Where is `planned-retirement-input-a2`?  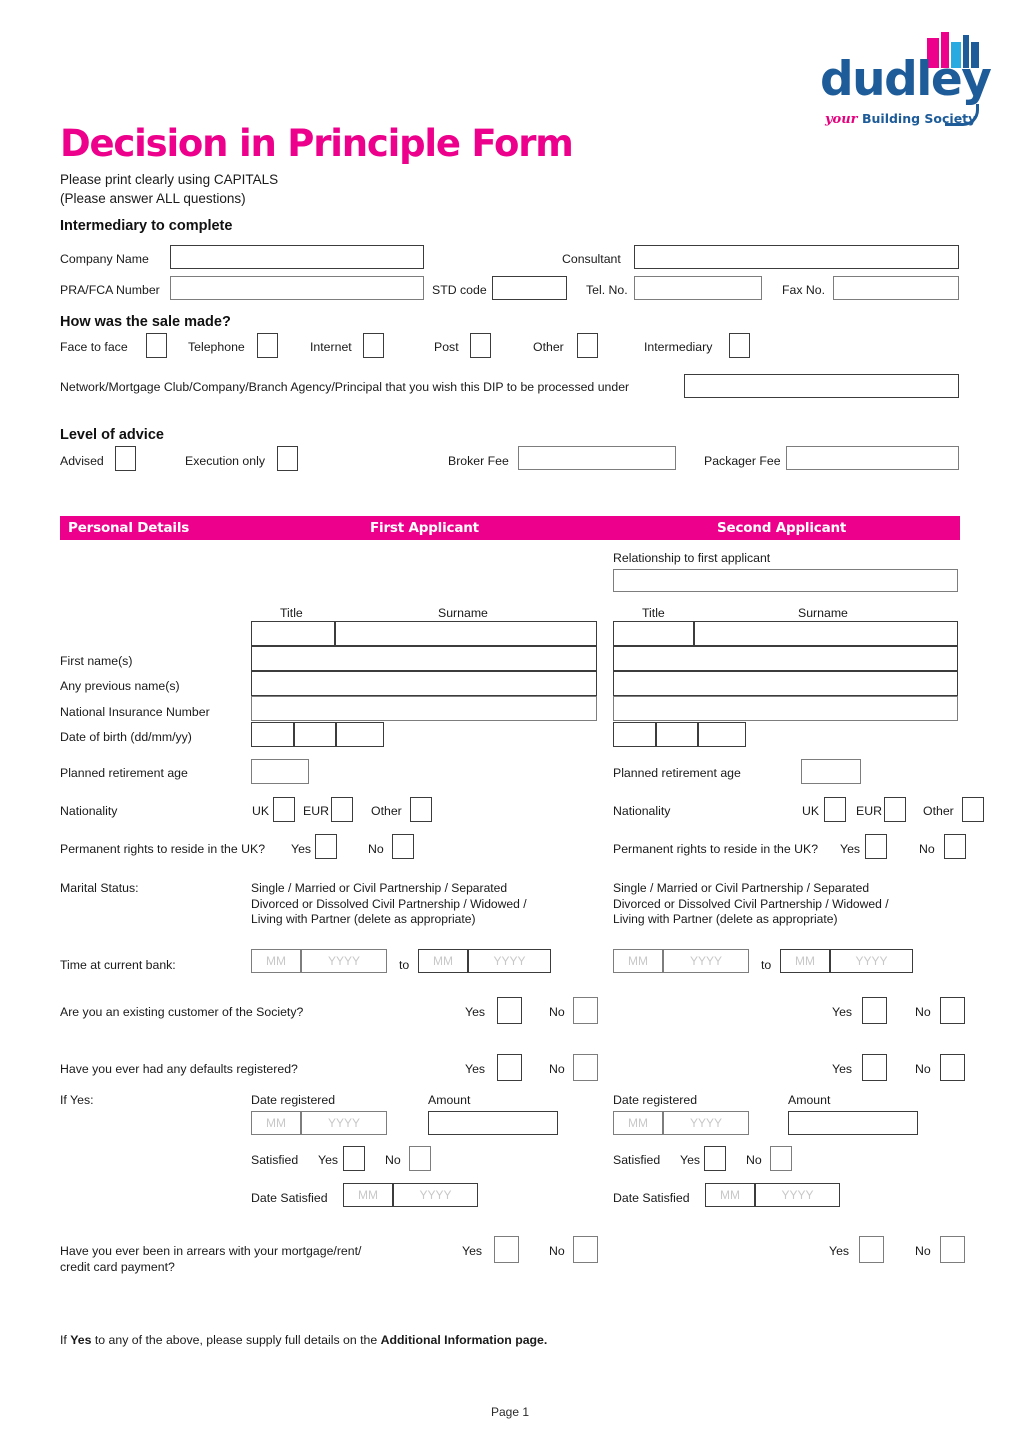
planned-retirement-input-a2 is located at coordinates (831, 771).